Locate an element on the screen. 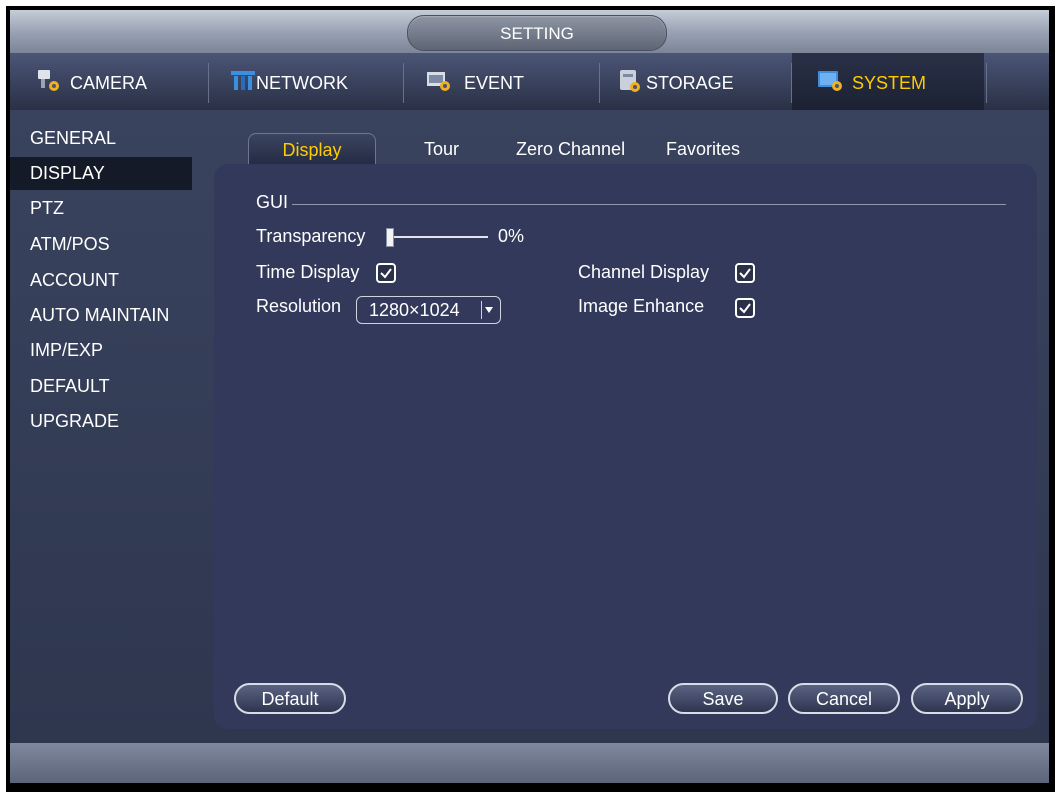 The image size is (1059, 796). storage-icon is located at coordinates (630, 81).